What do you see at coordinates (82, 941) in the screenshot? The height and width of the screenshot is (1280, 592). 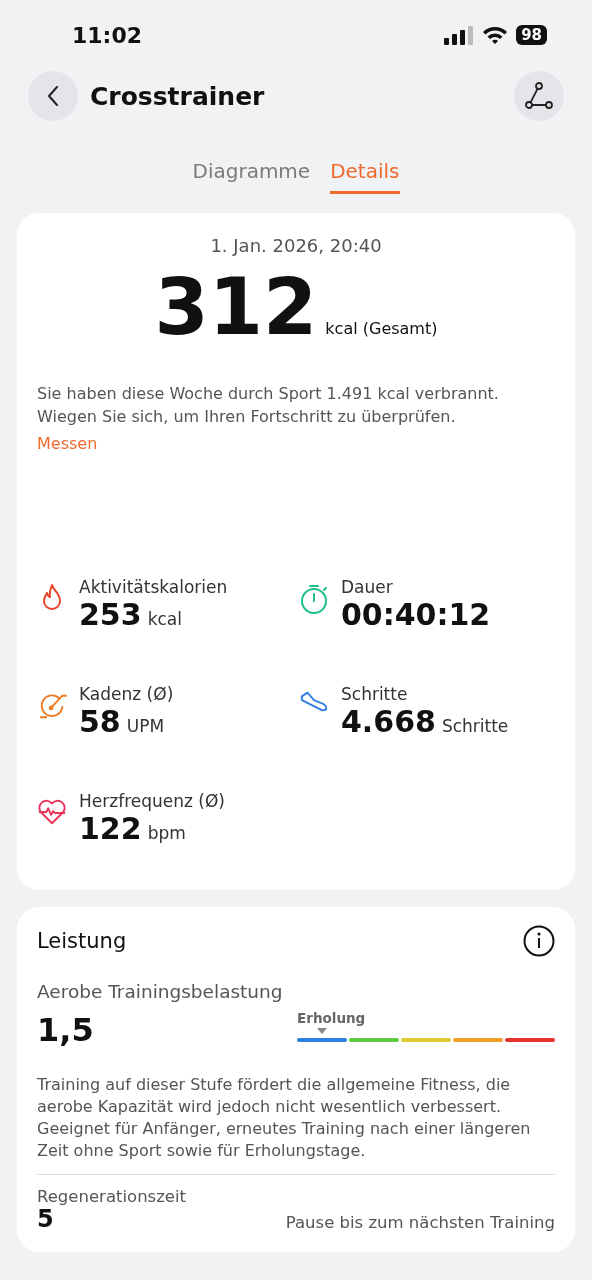 I see `section-title: Leistung` at bounding box center [82, 941].